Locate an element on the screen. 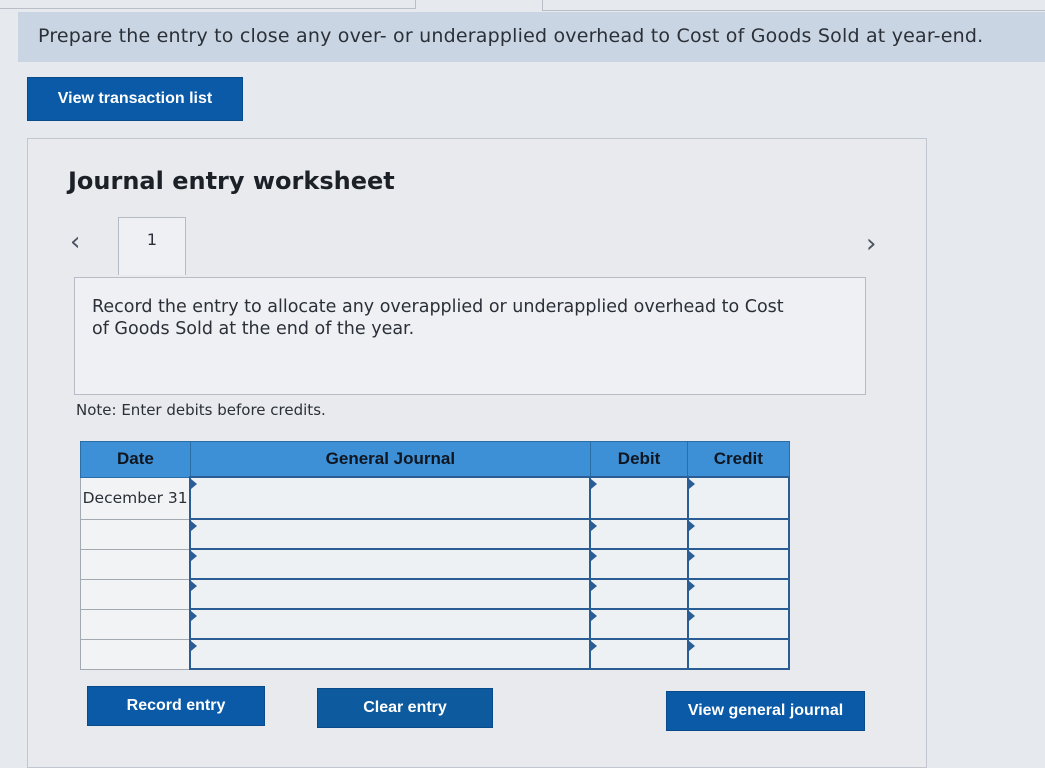 The image size is (1045, 768). table-row: December 31 is located at coordinates (435, 498).